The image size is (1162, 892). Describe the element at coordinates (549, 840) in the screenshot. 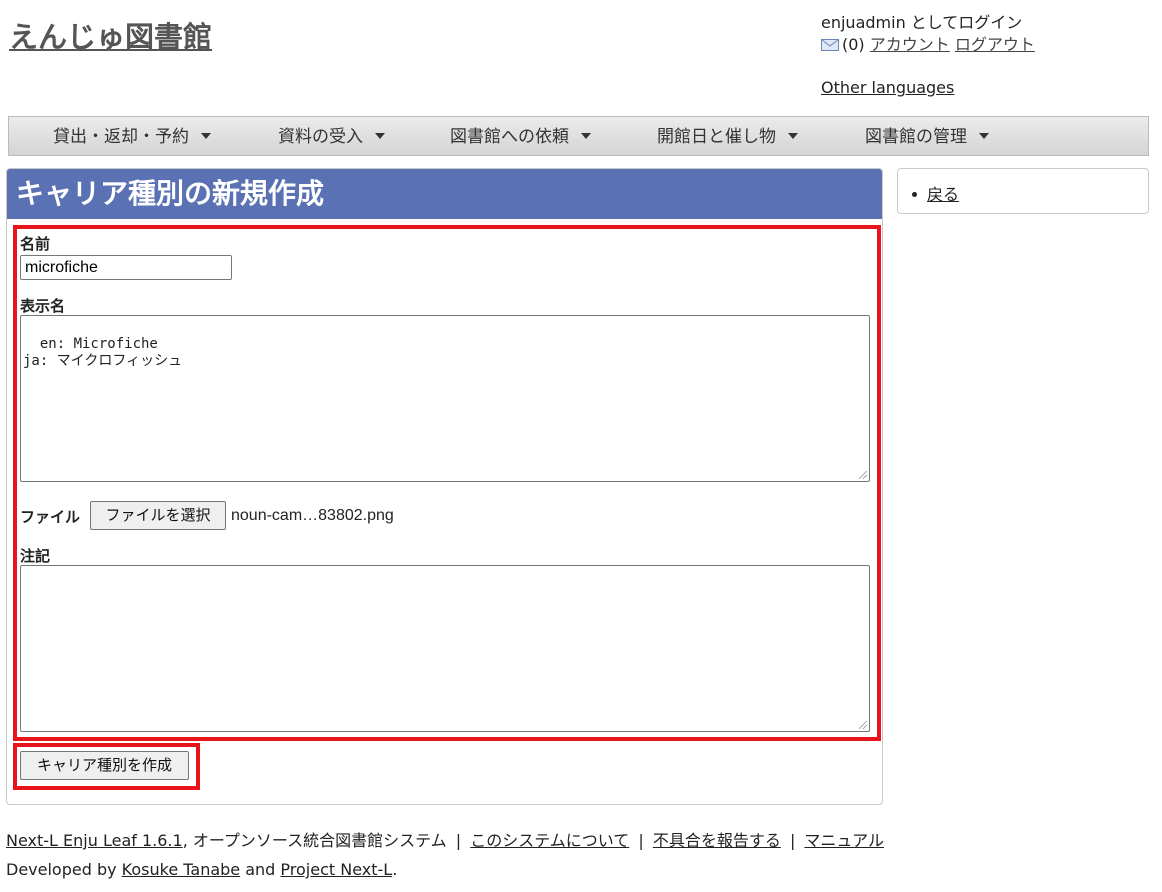

I see `about-link: このシステムについて` at that location.